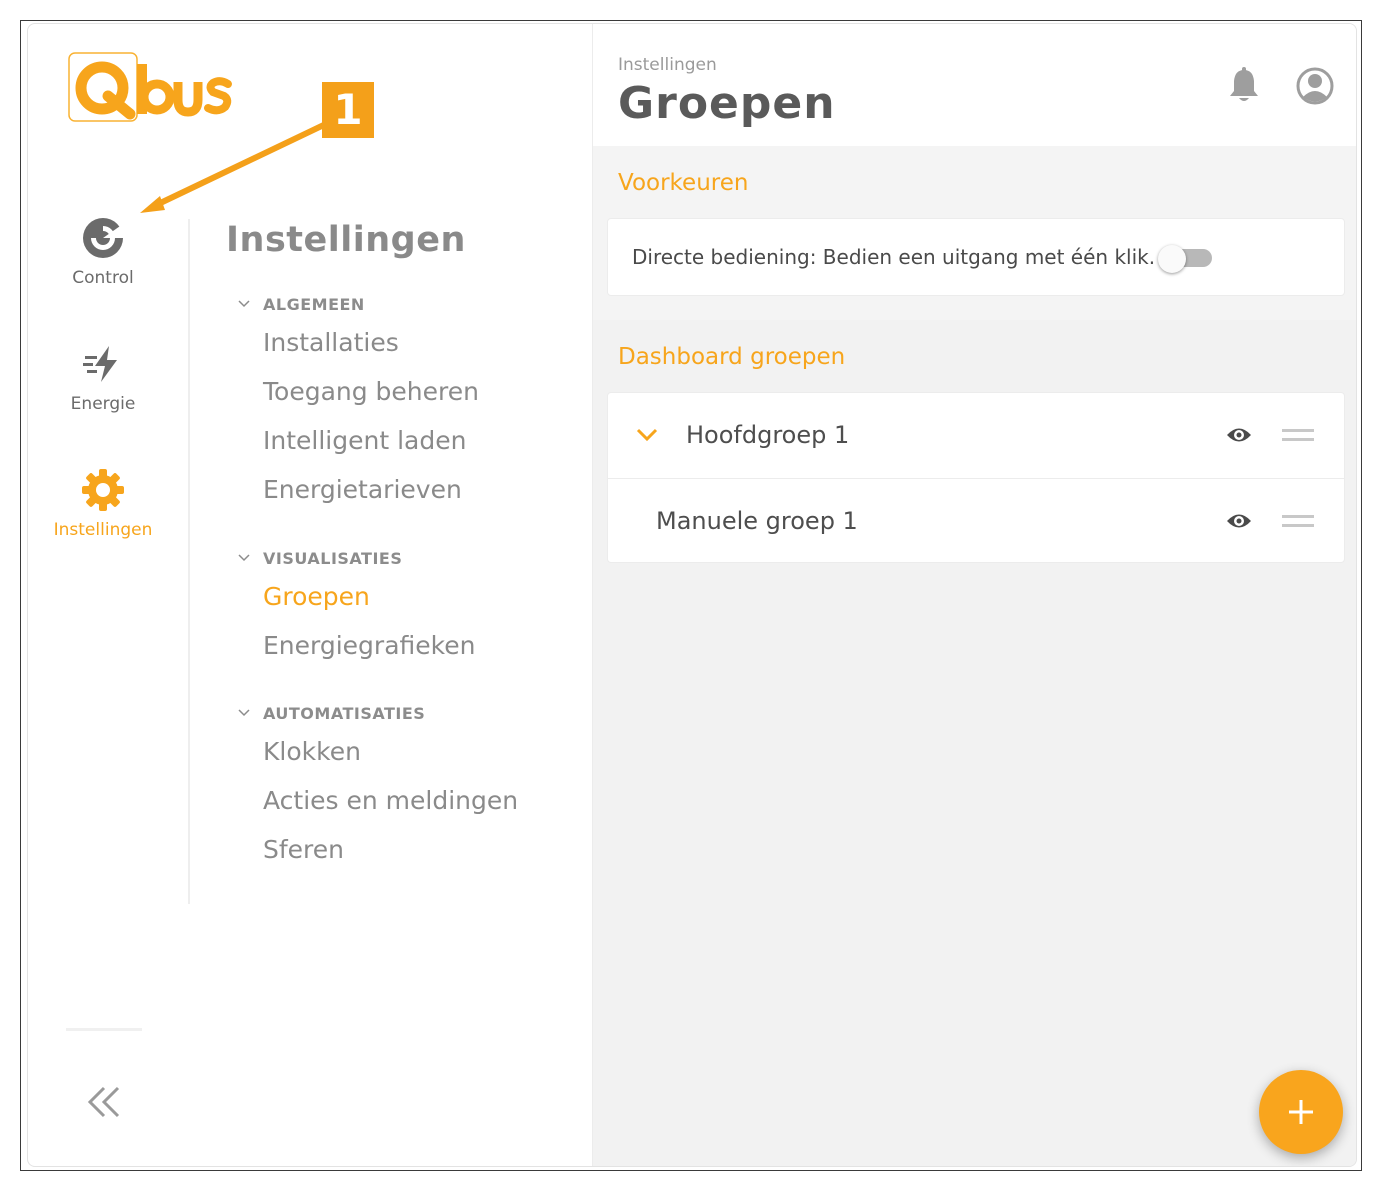 Image resolution: width=1382 pixels, height=1191 pixels. I want to click on dashboard-groups-card: Hoofdgroep 1 Manuele groep 1, so click(976, 477).